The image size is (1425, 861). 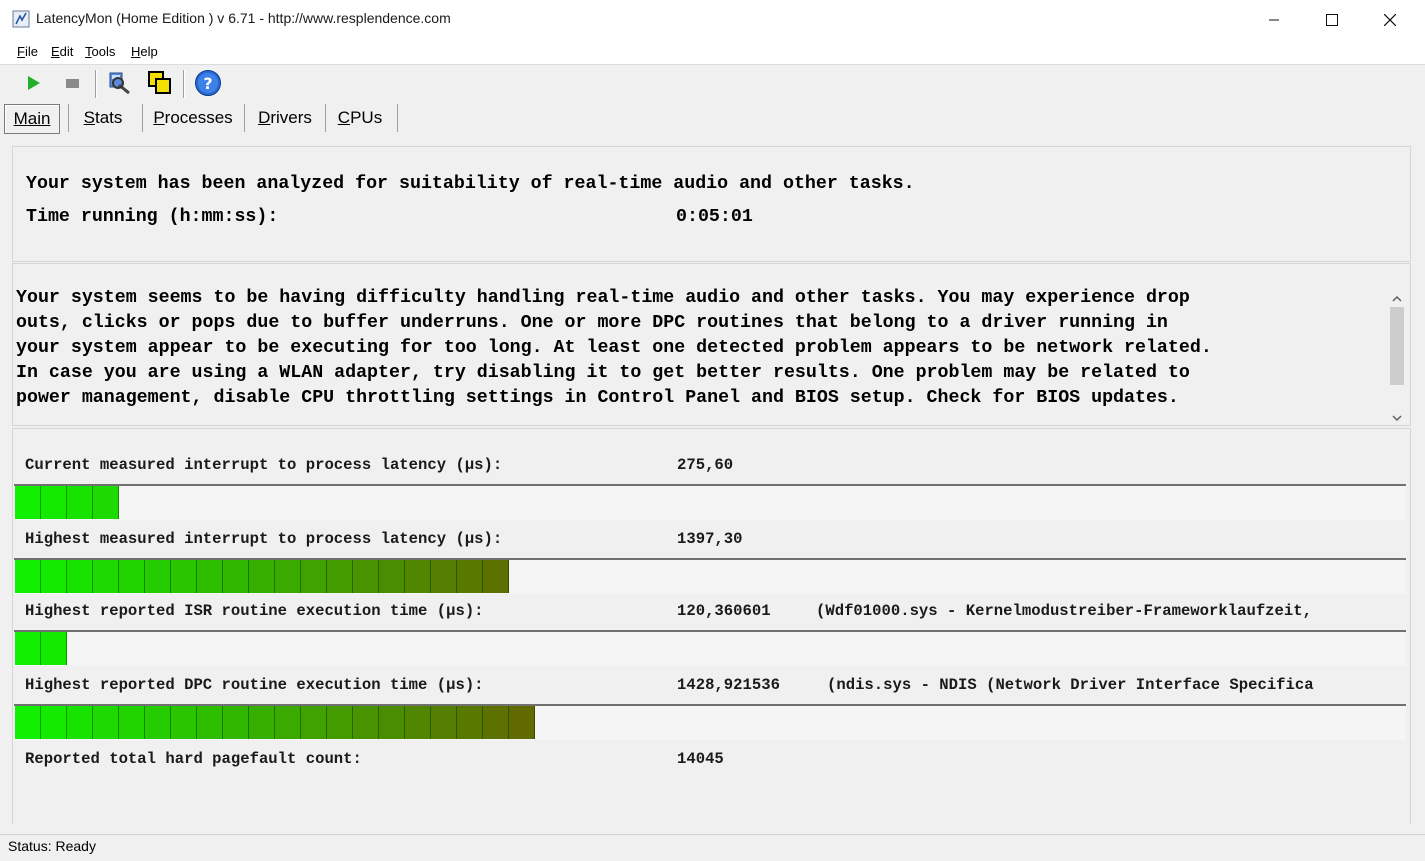 I want to click on tab-cpus: C PUs, so click(x=360, y=118).